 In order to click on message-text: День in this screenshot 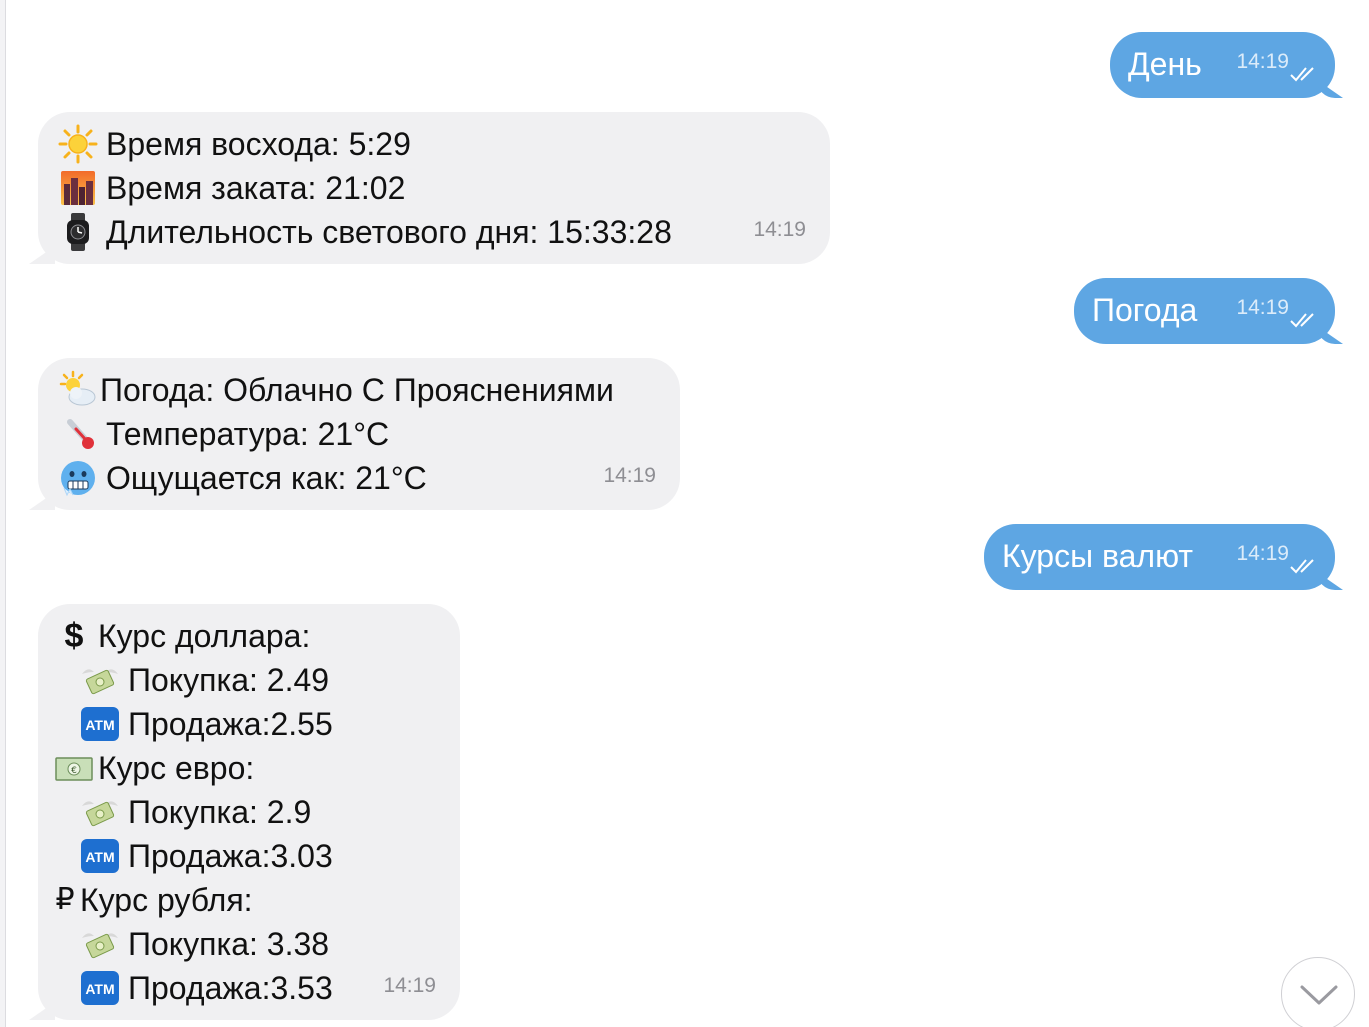, I will do `click(1165, 64)`.